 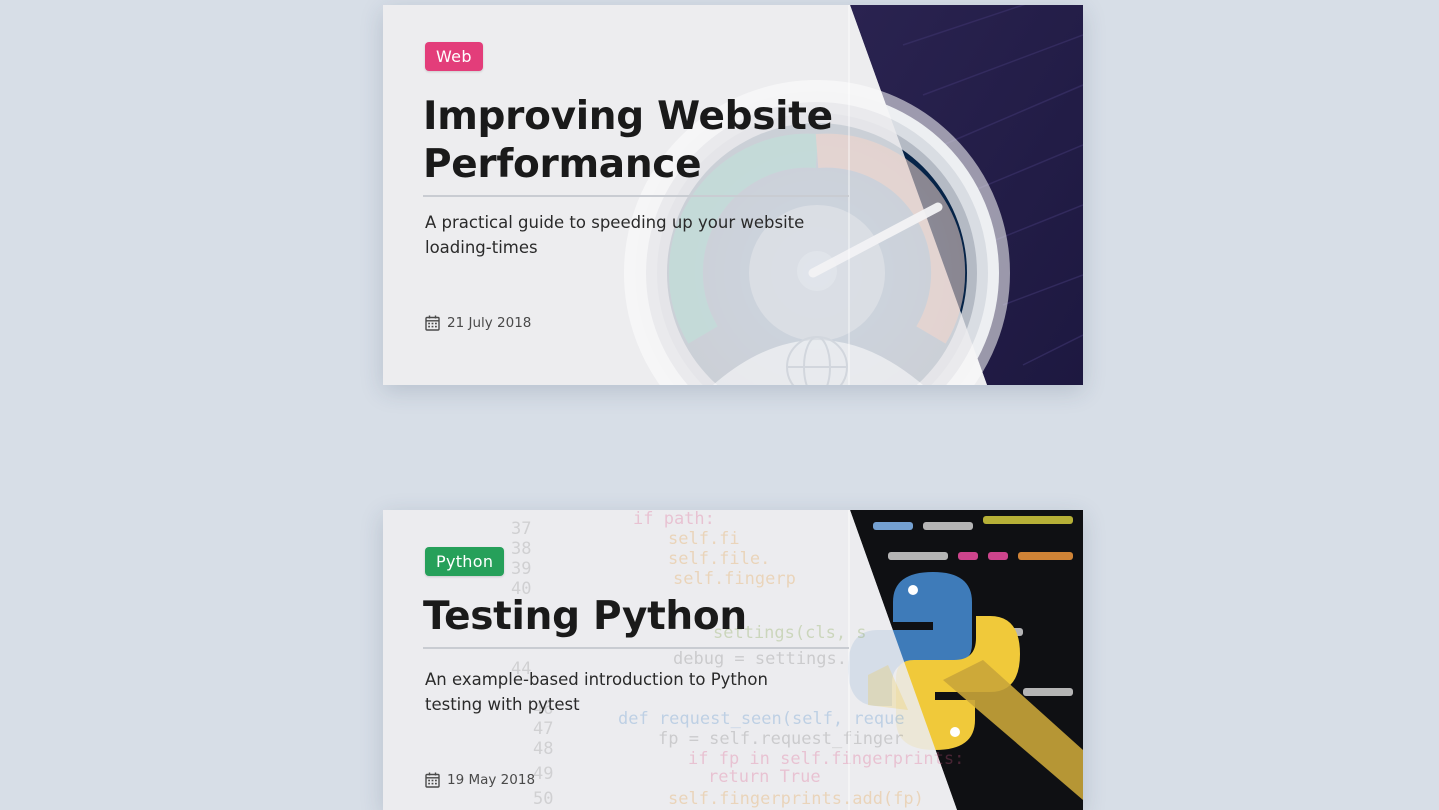 What do you see at coordinates (760, 659) in the screenshot?
I see `svg-text: debug = settings.` at bounding box center [760, 659].